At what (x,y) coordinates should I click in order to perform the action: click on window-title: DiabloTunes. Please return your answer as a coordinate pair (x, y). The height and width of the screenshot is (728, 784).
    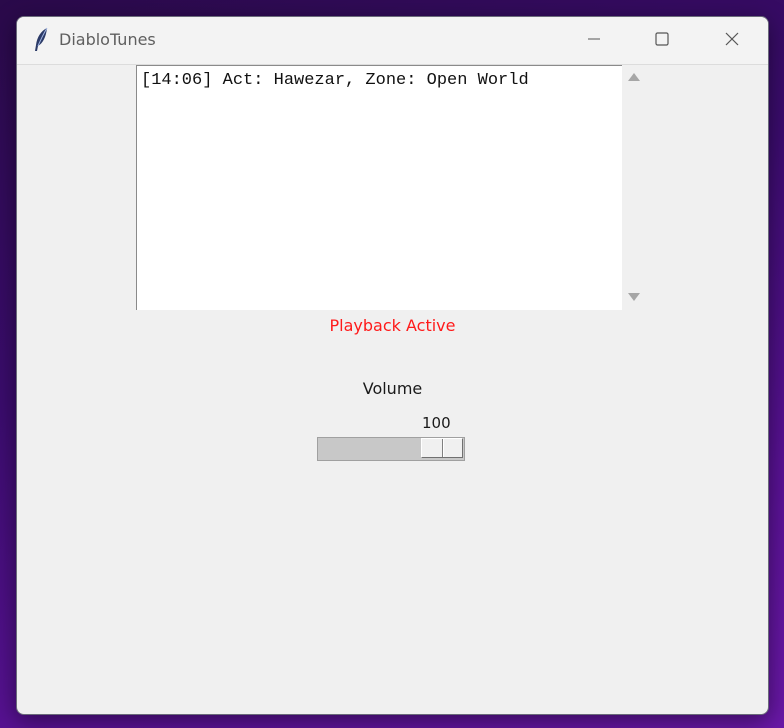
    Looking at the image, I should click on (107, 39).